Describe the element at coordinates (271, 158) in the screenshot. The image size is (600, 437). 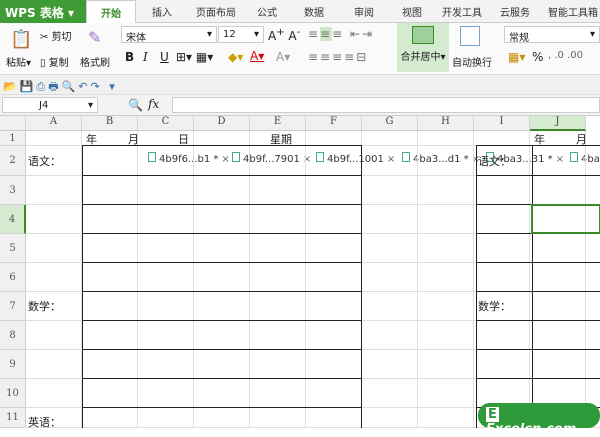
I see `file-tab: 4b9f...7901 ×` at that location.